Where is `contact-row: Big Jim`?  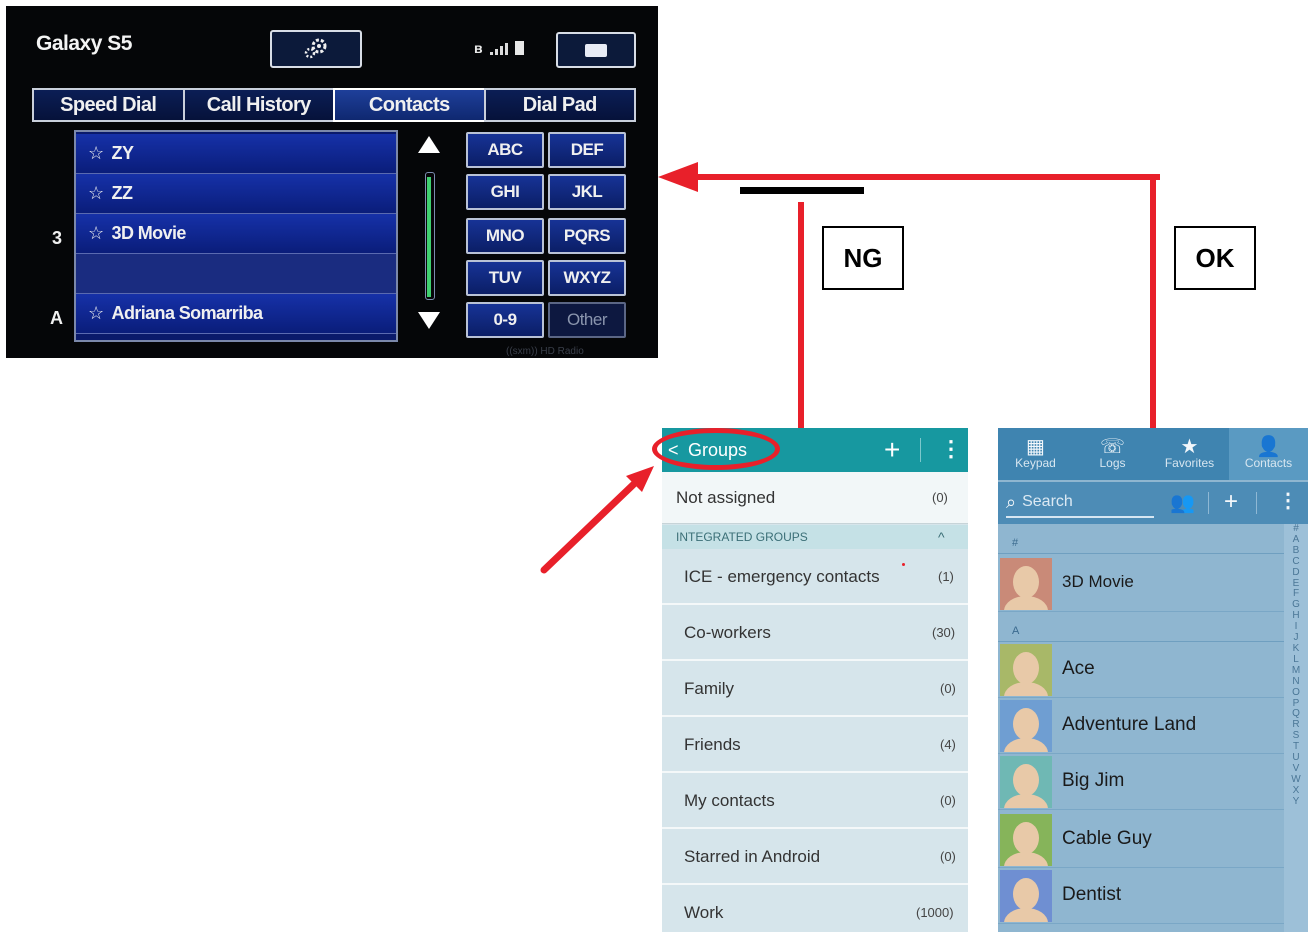
contact-row: Big Jim is located at coordinates (1141, 782).